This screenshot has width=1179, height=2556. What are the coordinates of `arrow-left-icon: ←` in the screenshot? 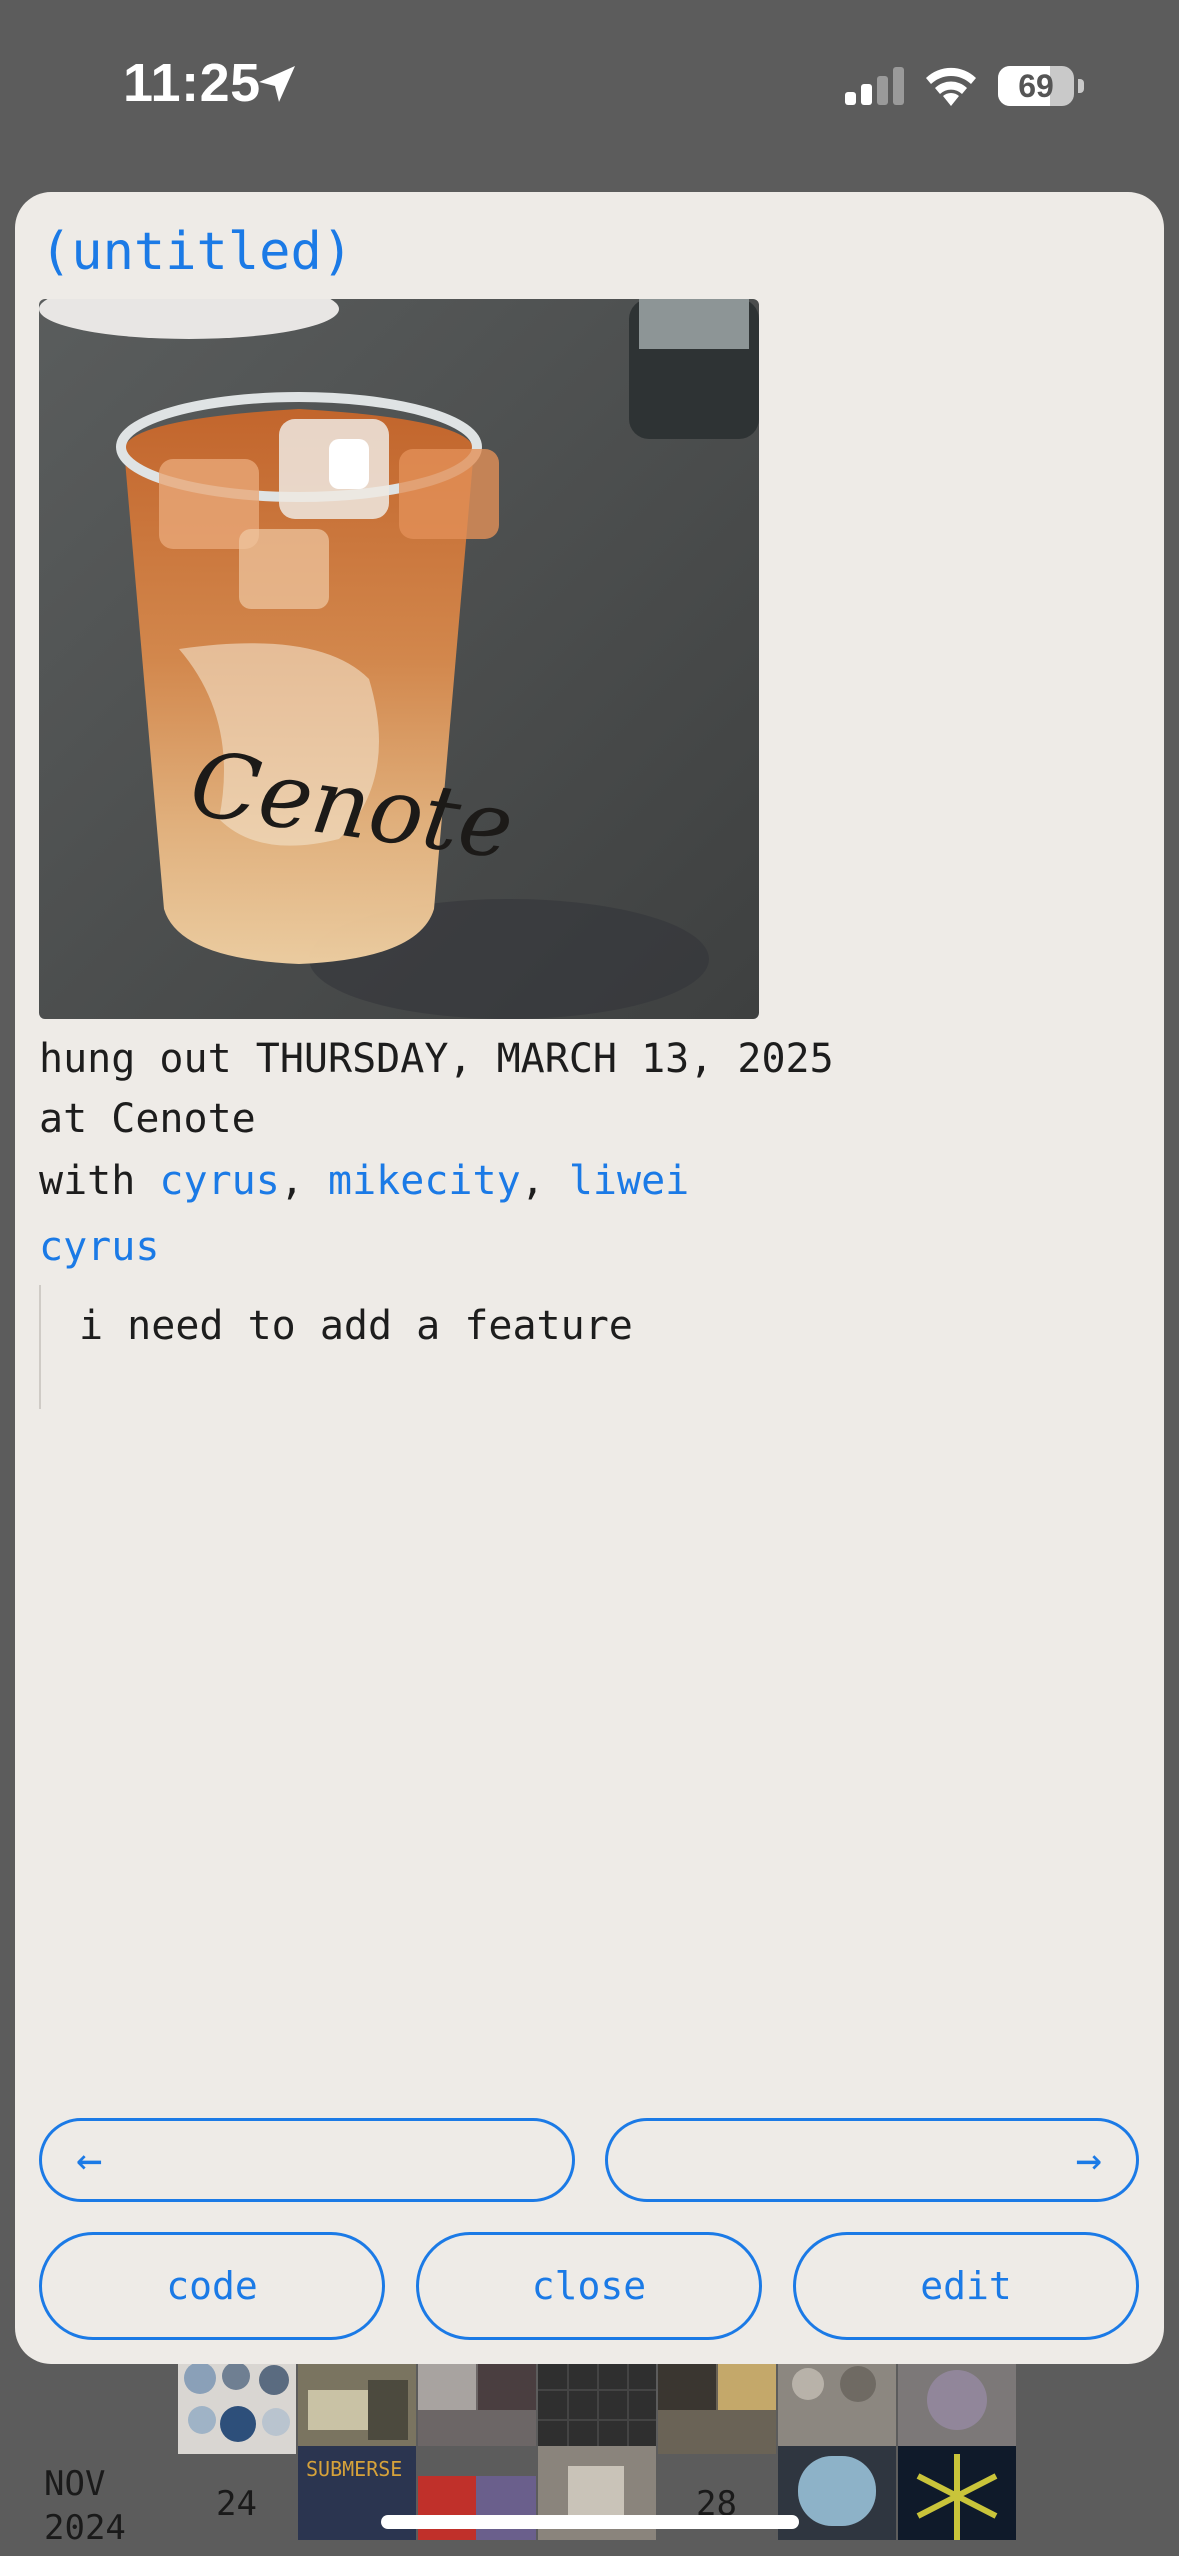 It's located at (89, 2160).